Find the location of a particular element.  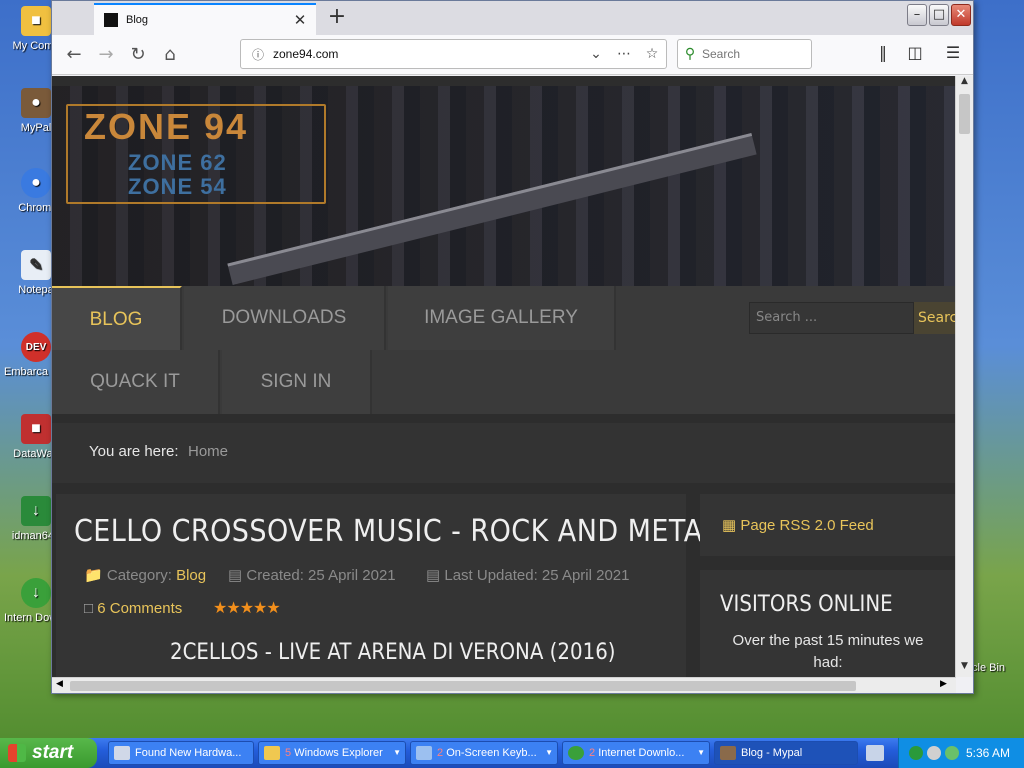

nav-image-gallery: IMAGE GALLERY is located at coordinates (502, 318).